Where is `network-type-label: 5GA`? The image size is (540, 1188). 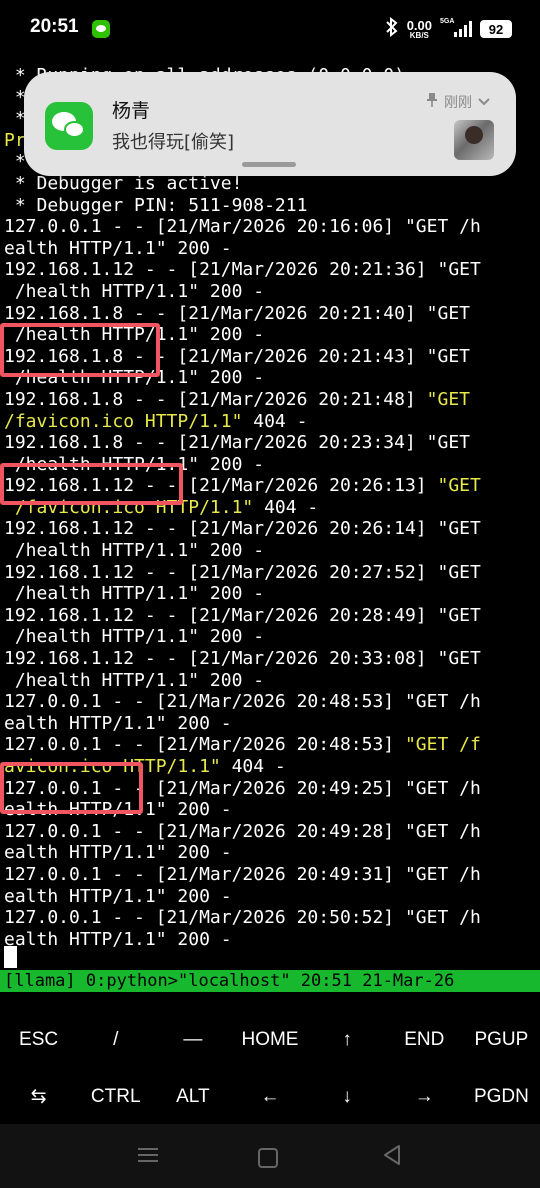
network-type-label: 5GA is located at coordinates (447, 21).